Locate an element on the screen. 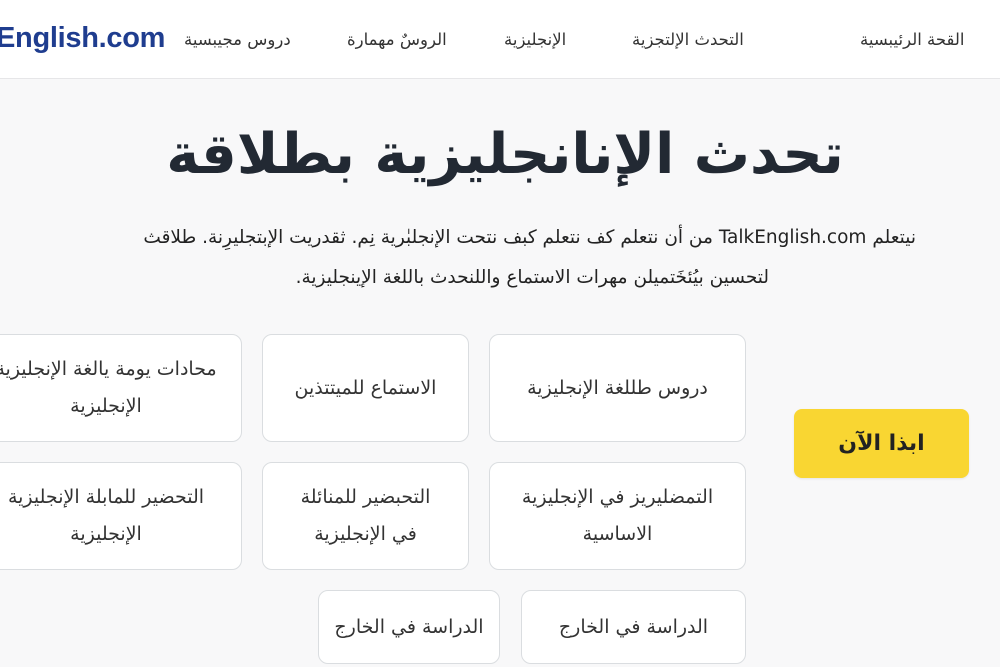  lesson-card-label: الاستماع للميتتذين is located at coordinates (365, 387).